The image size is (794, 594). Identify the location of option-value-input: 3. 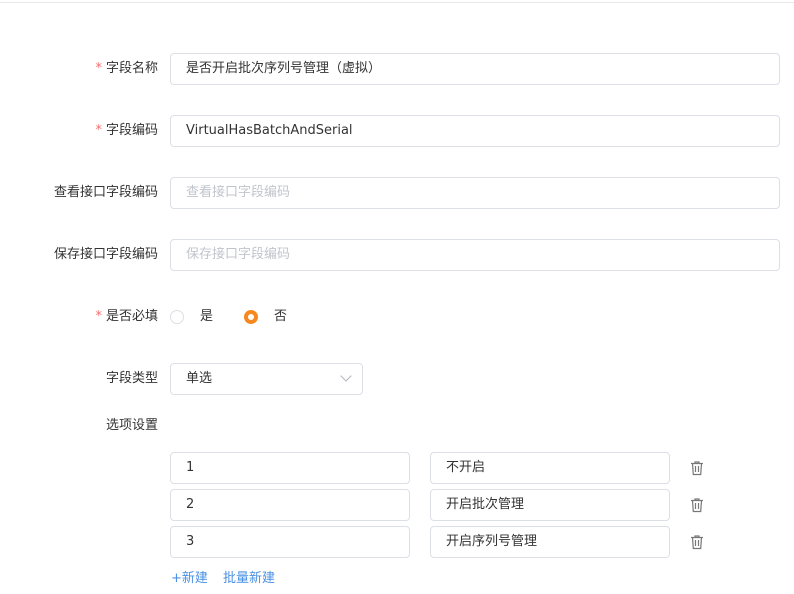
(290, 542).